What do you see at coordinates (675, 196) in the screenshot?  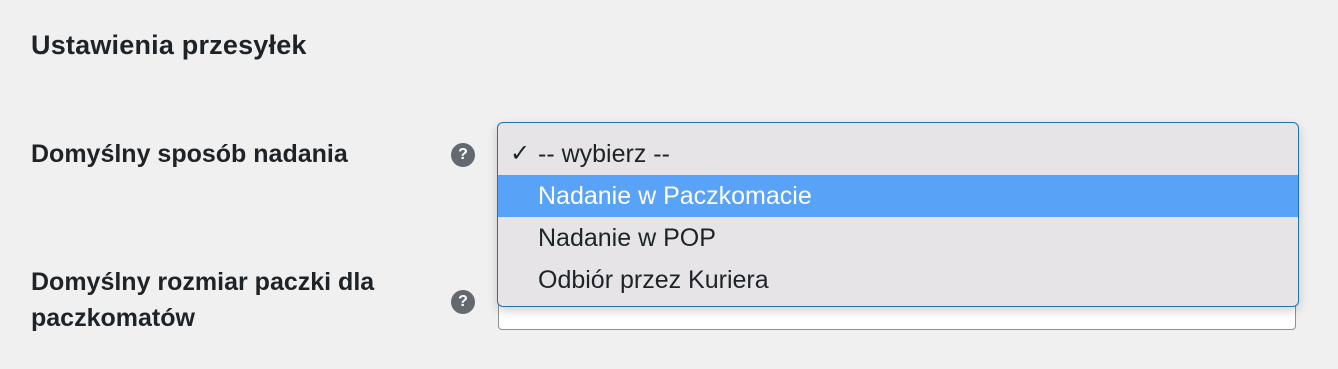 I see `option-label: Nadanie w Paczkomacie` at bounding box center [675, 196].